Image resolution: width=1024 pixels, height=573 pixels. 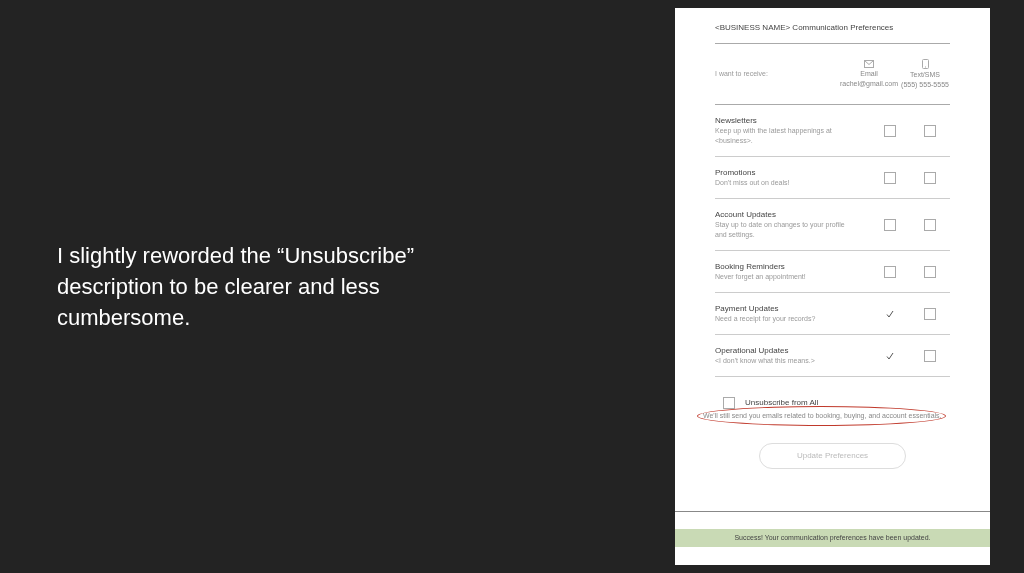 What do you see at coordinates (832, 33) in the screenshot?
I see `form-title: <BUSINESS NAME> Communication Preferences` at bounding box center [832, 33].